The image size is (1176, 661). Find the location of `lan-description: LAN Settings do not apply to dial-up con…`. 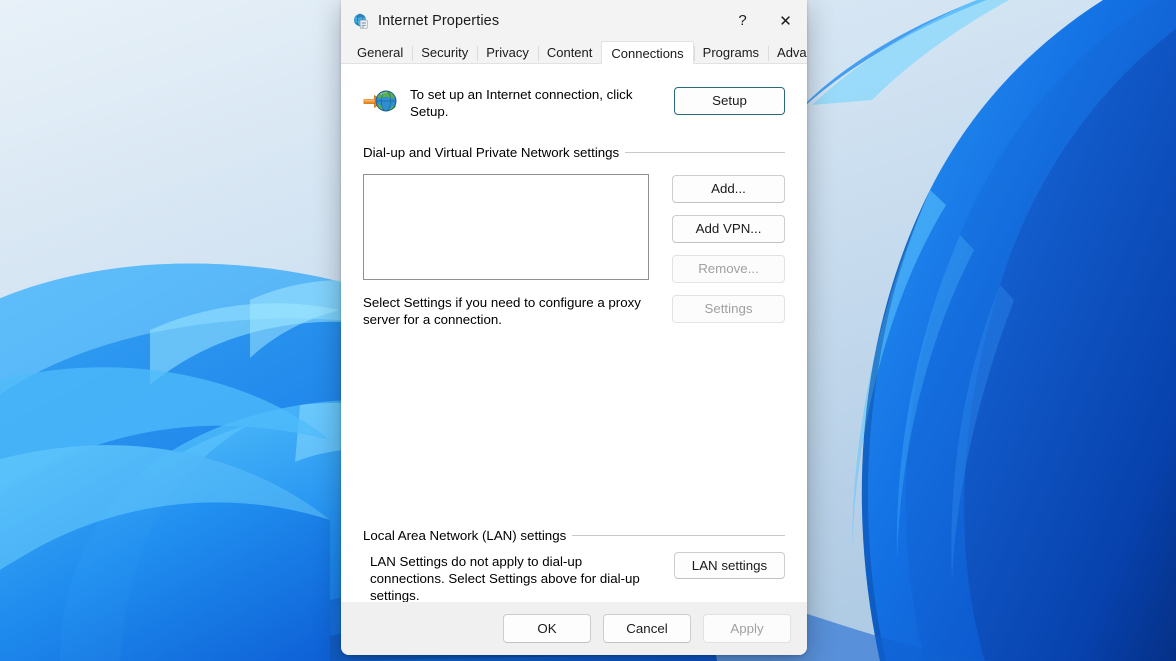

lan-description: LAN Settings do not apply to dial-up con… is located at coordinates (505, 578).